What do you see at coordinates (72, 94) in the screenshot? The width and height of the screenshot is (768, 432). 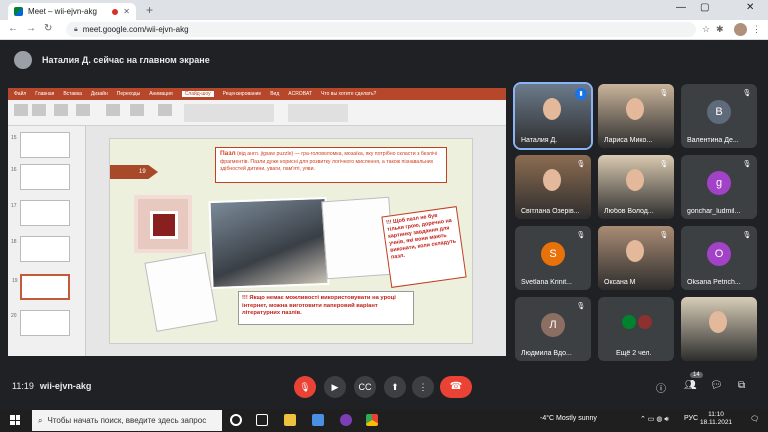 I see `ppt-tab: Вставка` at bounding box center [72, 94].